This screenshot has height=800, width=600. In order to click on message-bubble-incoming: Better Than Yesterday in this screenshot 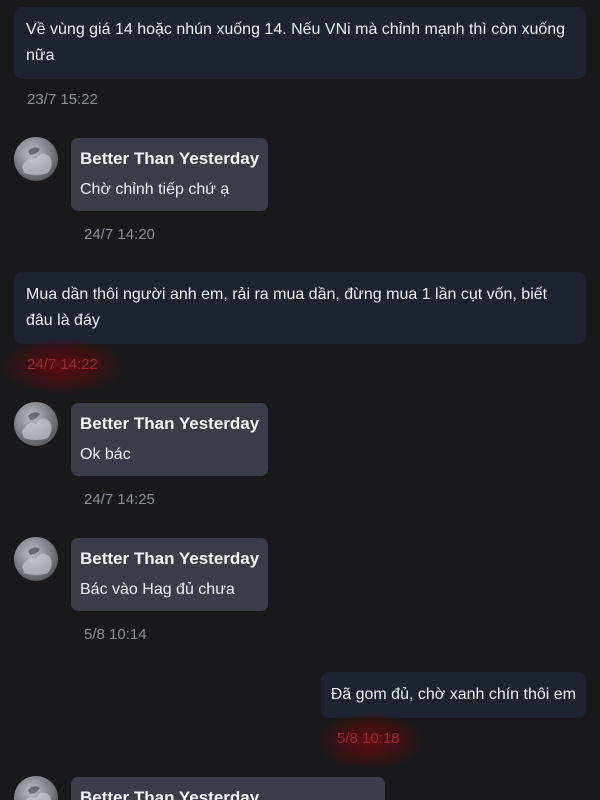, I will do `click(228, 788)`.